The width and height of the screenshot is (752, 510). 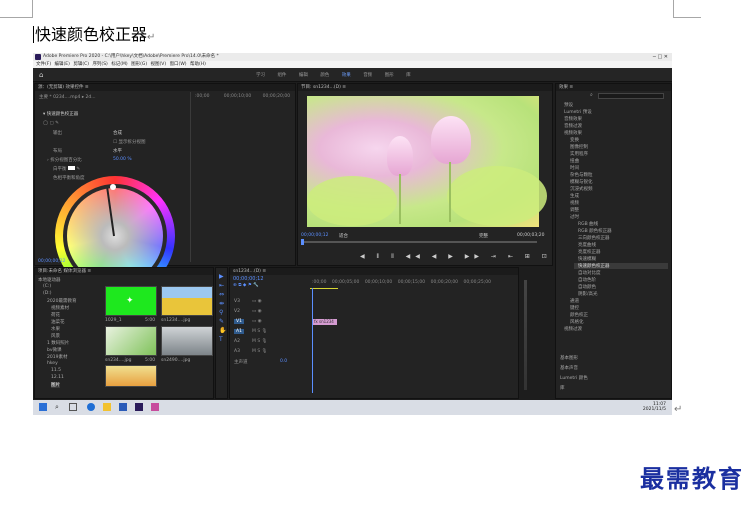 What do you see at coordinates (237, 311) in the screenshot?
I see `track-v2: V2` at bounding box center [237, 311].